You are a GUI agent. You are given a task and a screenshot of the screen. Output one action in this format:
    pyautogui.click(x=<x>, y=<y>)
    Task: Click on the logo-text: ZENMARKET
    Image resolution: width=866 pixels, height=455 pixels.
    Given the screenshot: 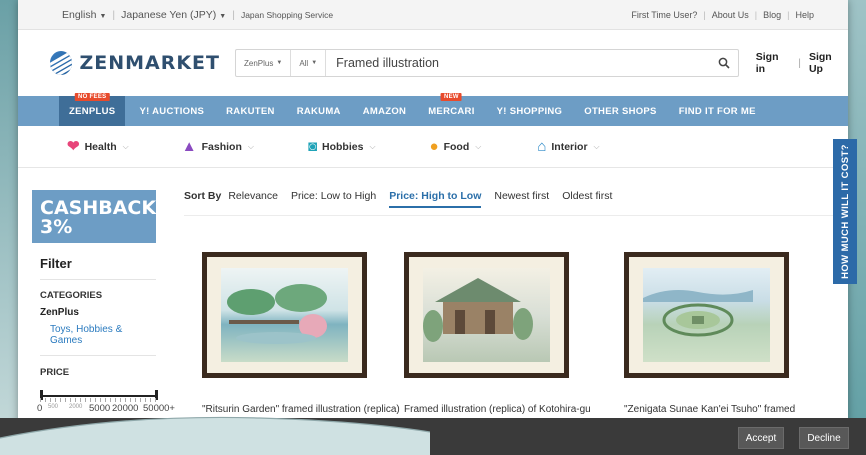 What is the action you would take?
    pyautogui.click(x=149, y=63)
    